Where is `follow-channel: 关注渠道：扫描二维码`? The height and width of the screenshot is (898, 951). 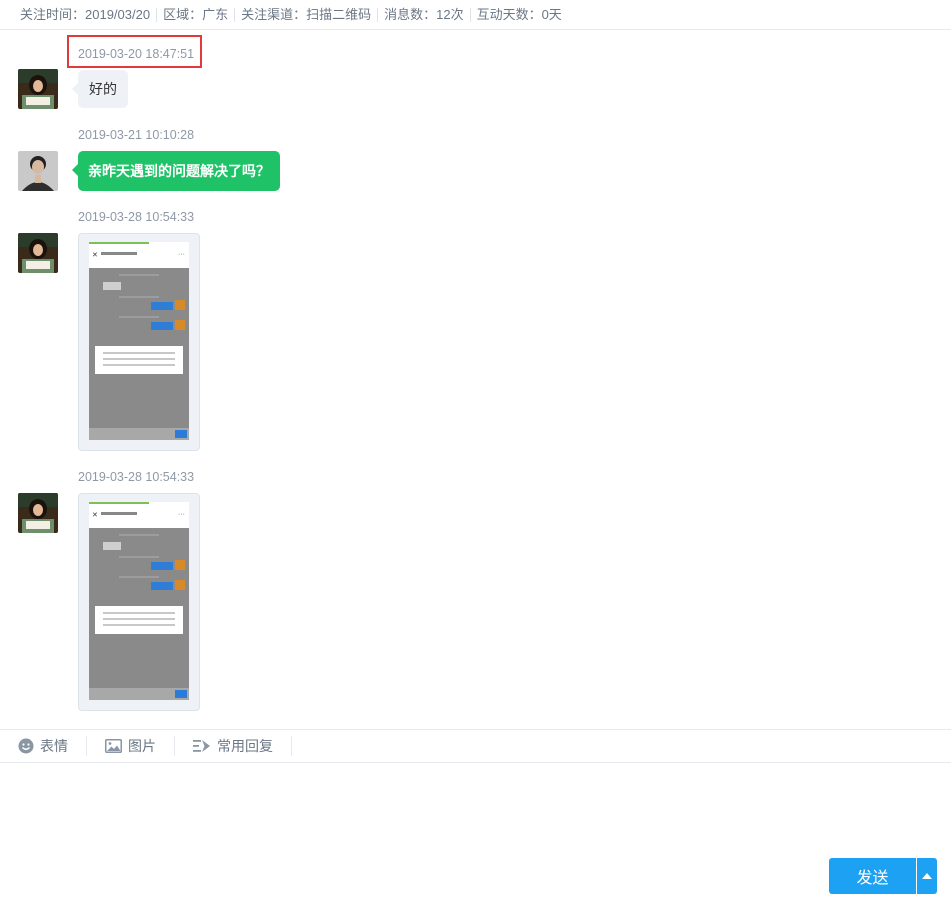 follow-channel: 关注渠道：扫描二维码 is located at coordinates (305, 14).